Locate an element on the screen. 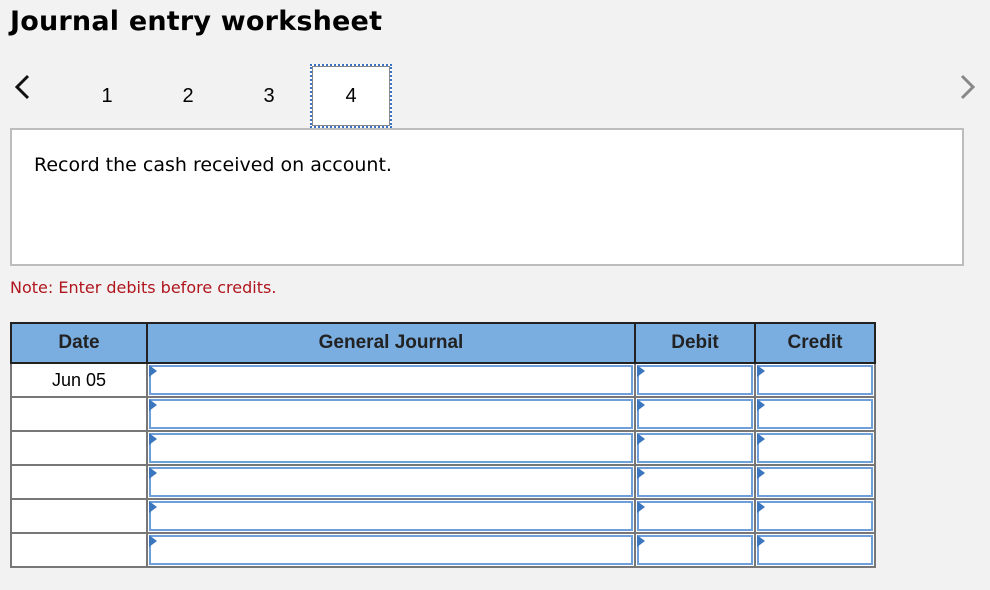 This screenshot has width=990, height=590. tab-label: 3 is located at coordinates (269, 95).